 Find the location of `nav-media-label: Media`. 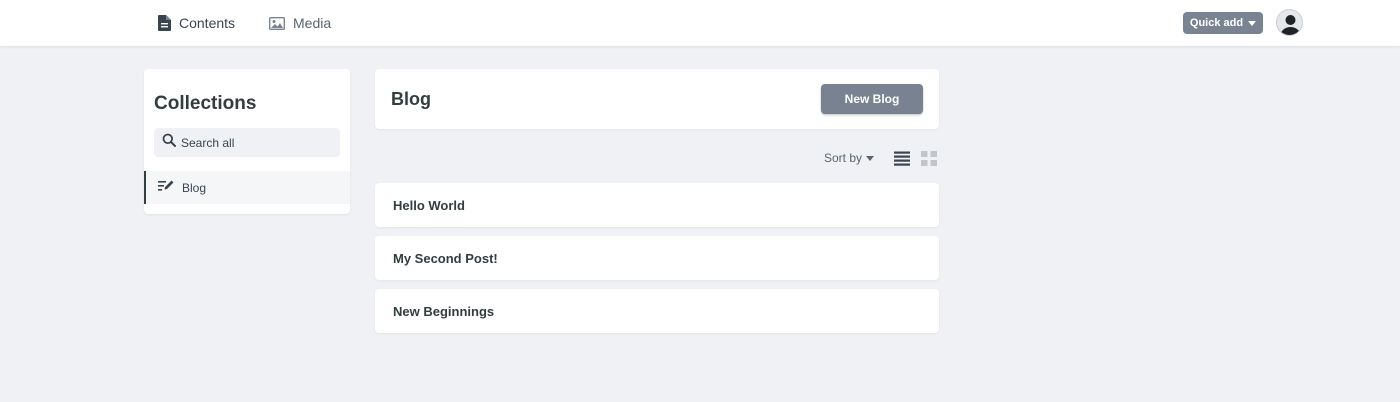

nav-media-label: Media is located at coordinates (312, 23).